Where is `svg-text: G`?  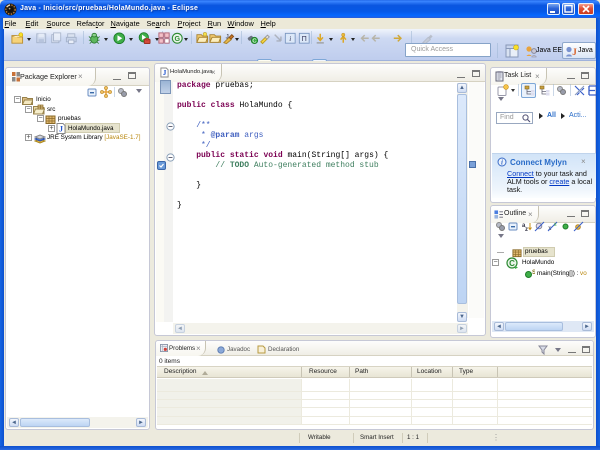
svg-text: G is located at coordinates (177, 39).